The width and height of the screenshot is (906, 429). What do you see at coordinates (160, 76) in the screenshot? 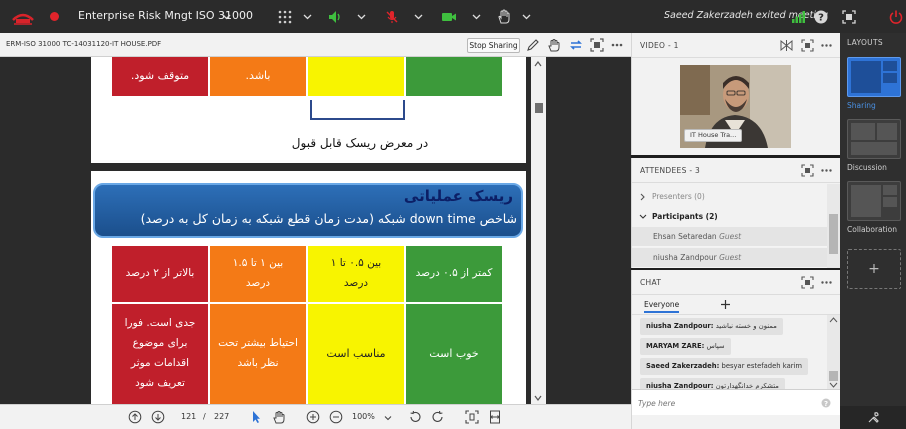
I see `risk-cell: متوقف شود.` at bounding box center [160, 76].